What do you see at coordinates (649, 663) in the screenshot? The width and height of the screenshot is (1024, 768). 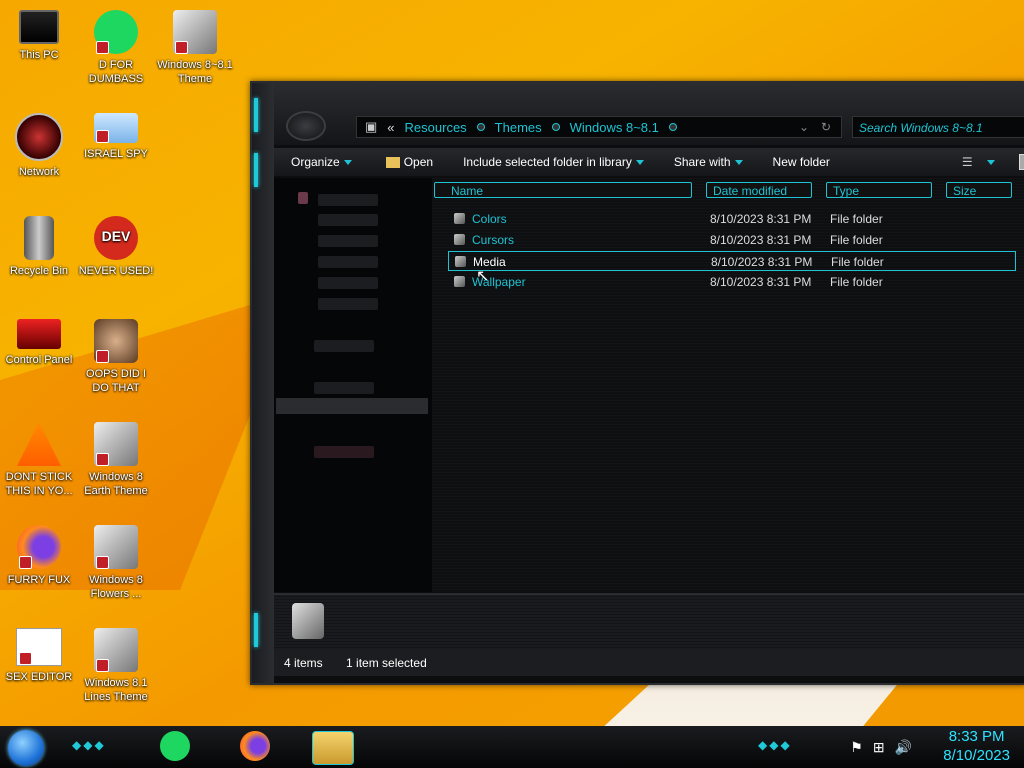 I see `status-bar: 4 items 1 item selected` at bounding box center [649, 663].